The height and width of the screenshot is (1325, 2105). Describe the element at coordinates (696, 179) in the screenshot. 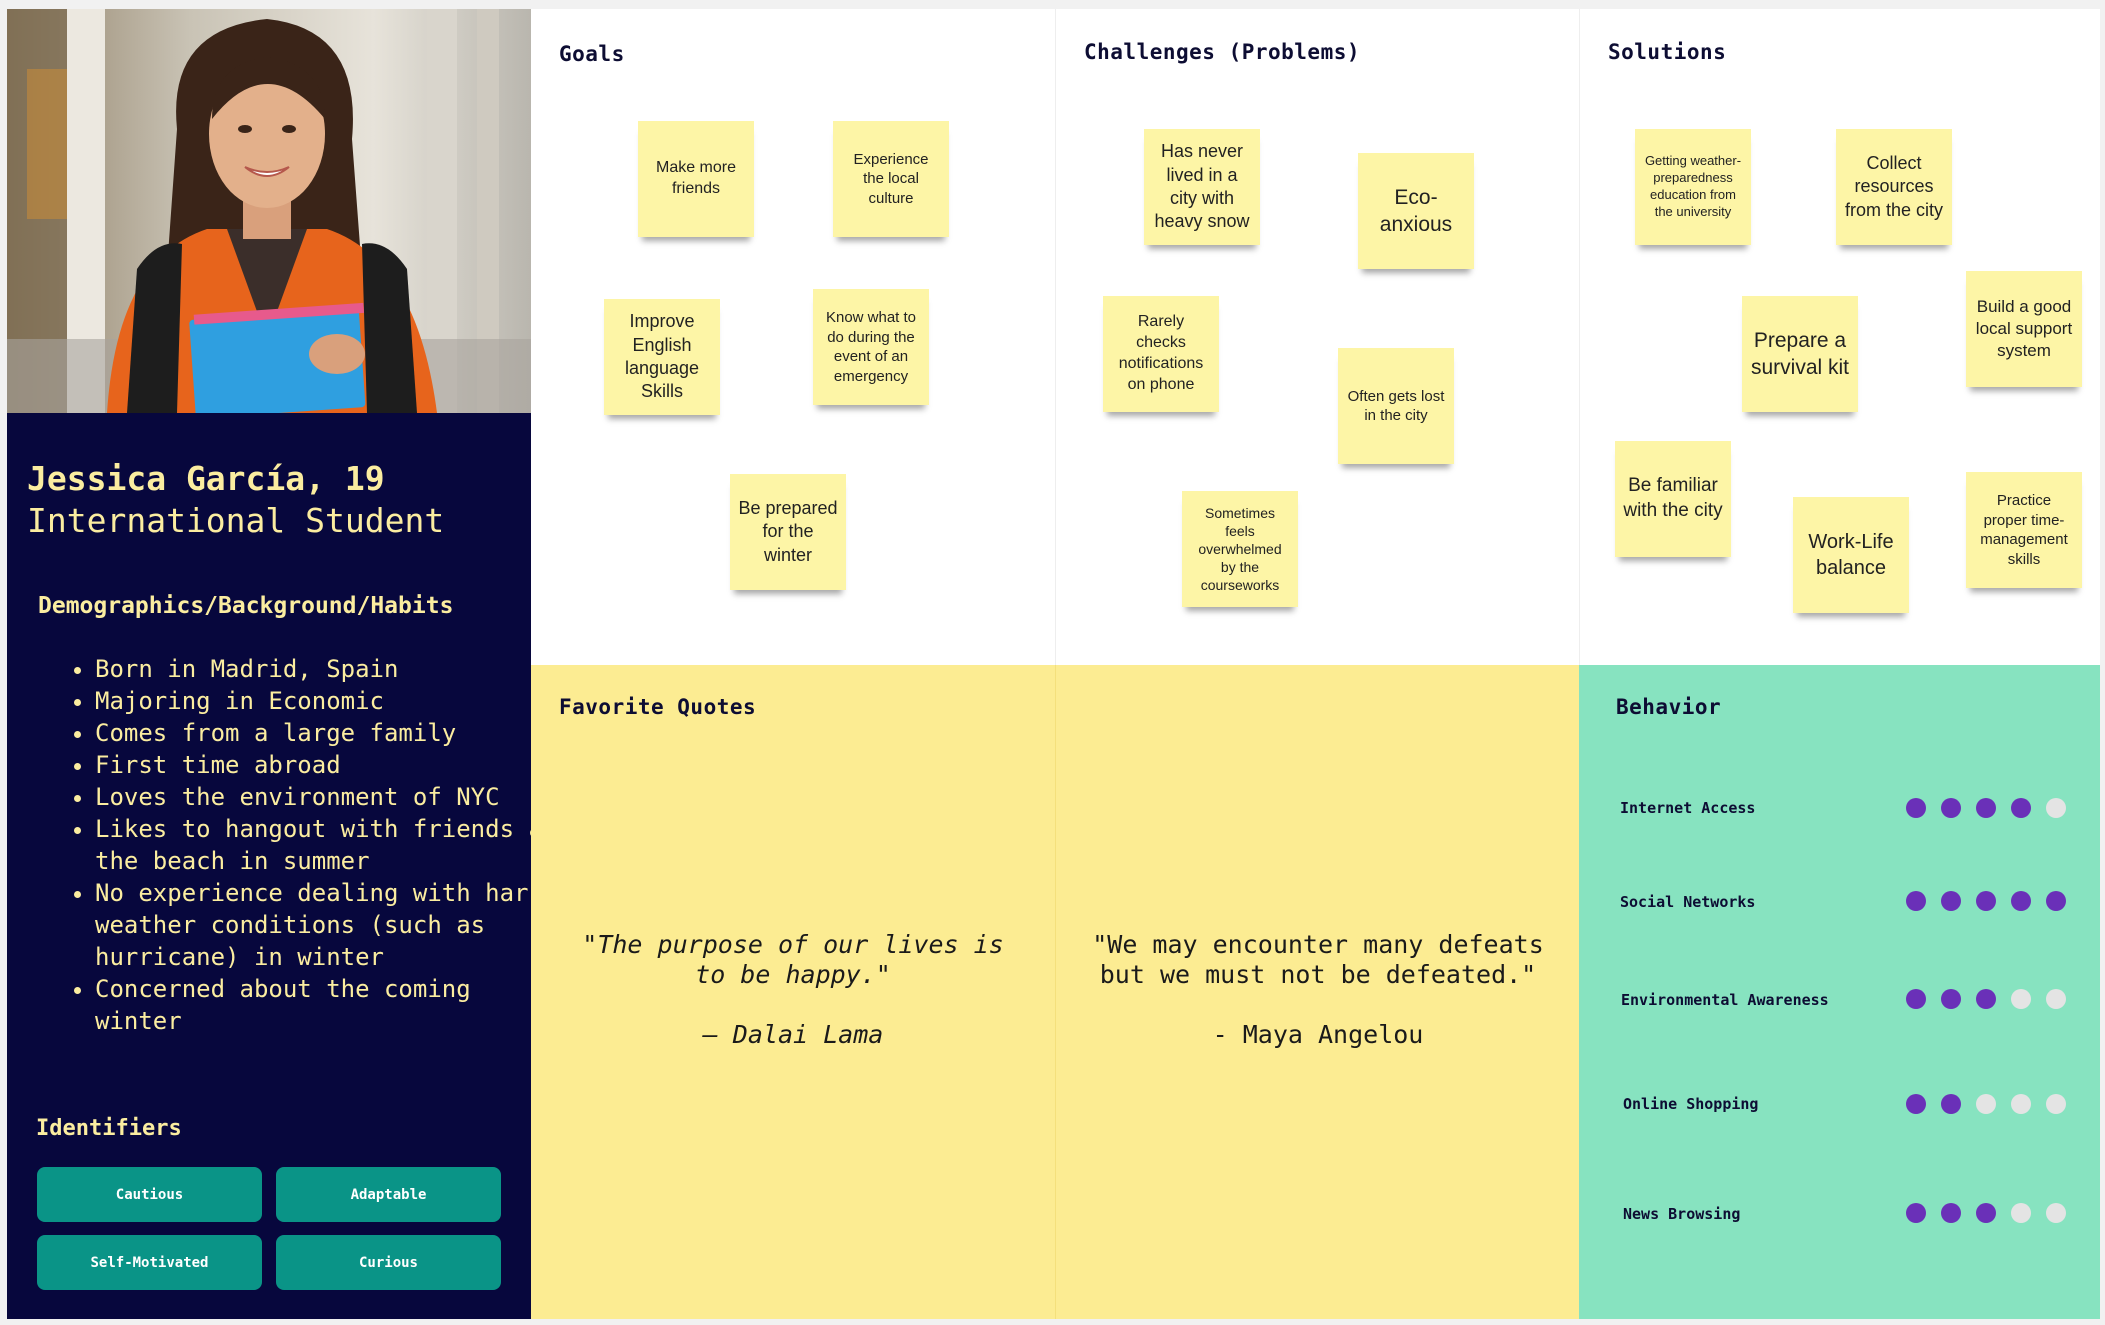

I see `sticky-note: Make more friends` at that location.